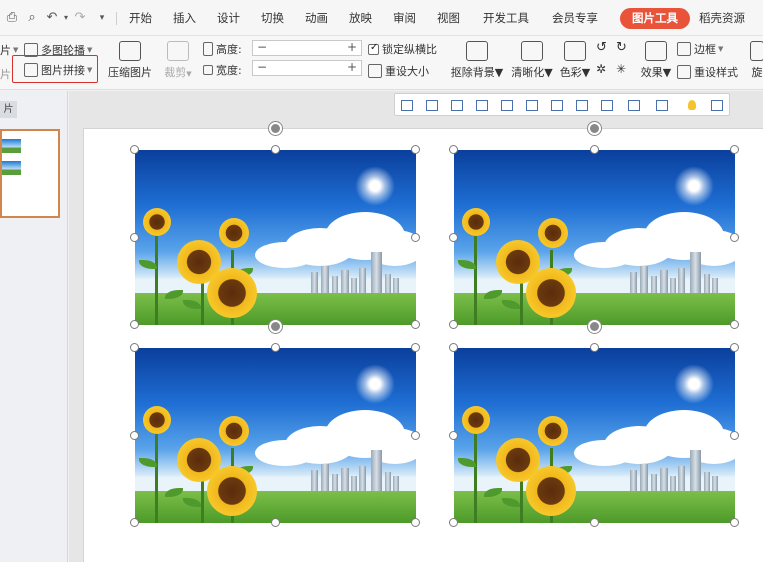 This screenshot has width=763, height=562. Describe the element at coordinates (80, 18) in the screenshot. I see `redo-icon: ↷` at that location.